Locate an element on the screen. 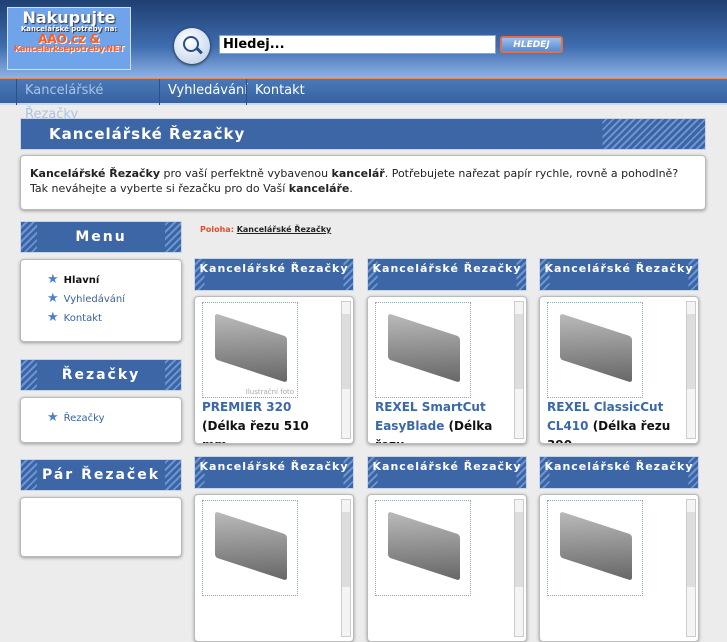 Image resolution: width=727 pixels, height=642 pixels. menu-label: Vyhledávání is located at coordinates (94, 299).